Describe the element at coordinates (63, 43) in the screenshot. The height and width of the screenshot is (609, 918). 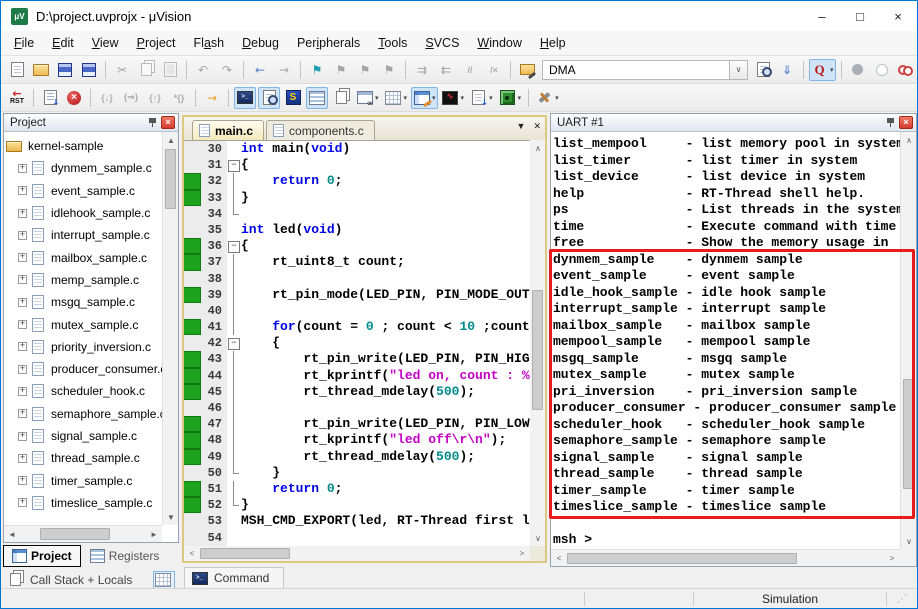
I see `menu-edit: Edit` at that location.